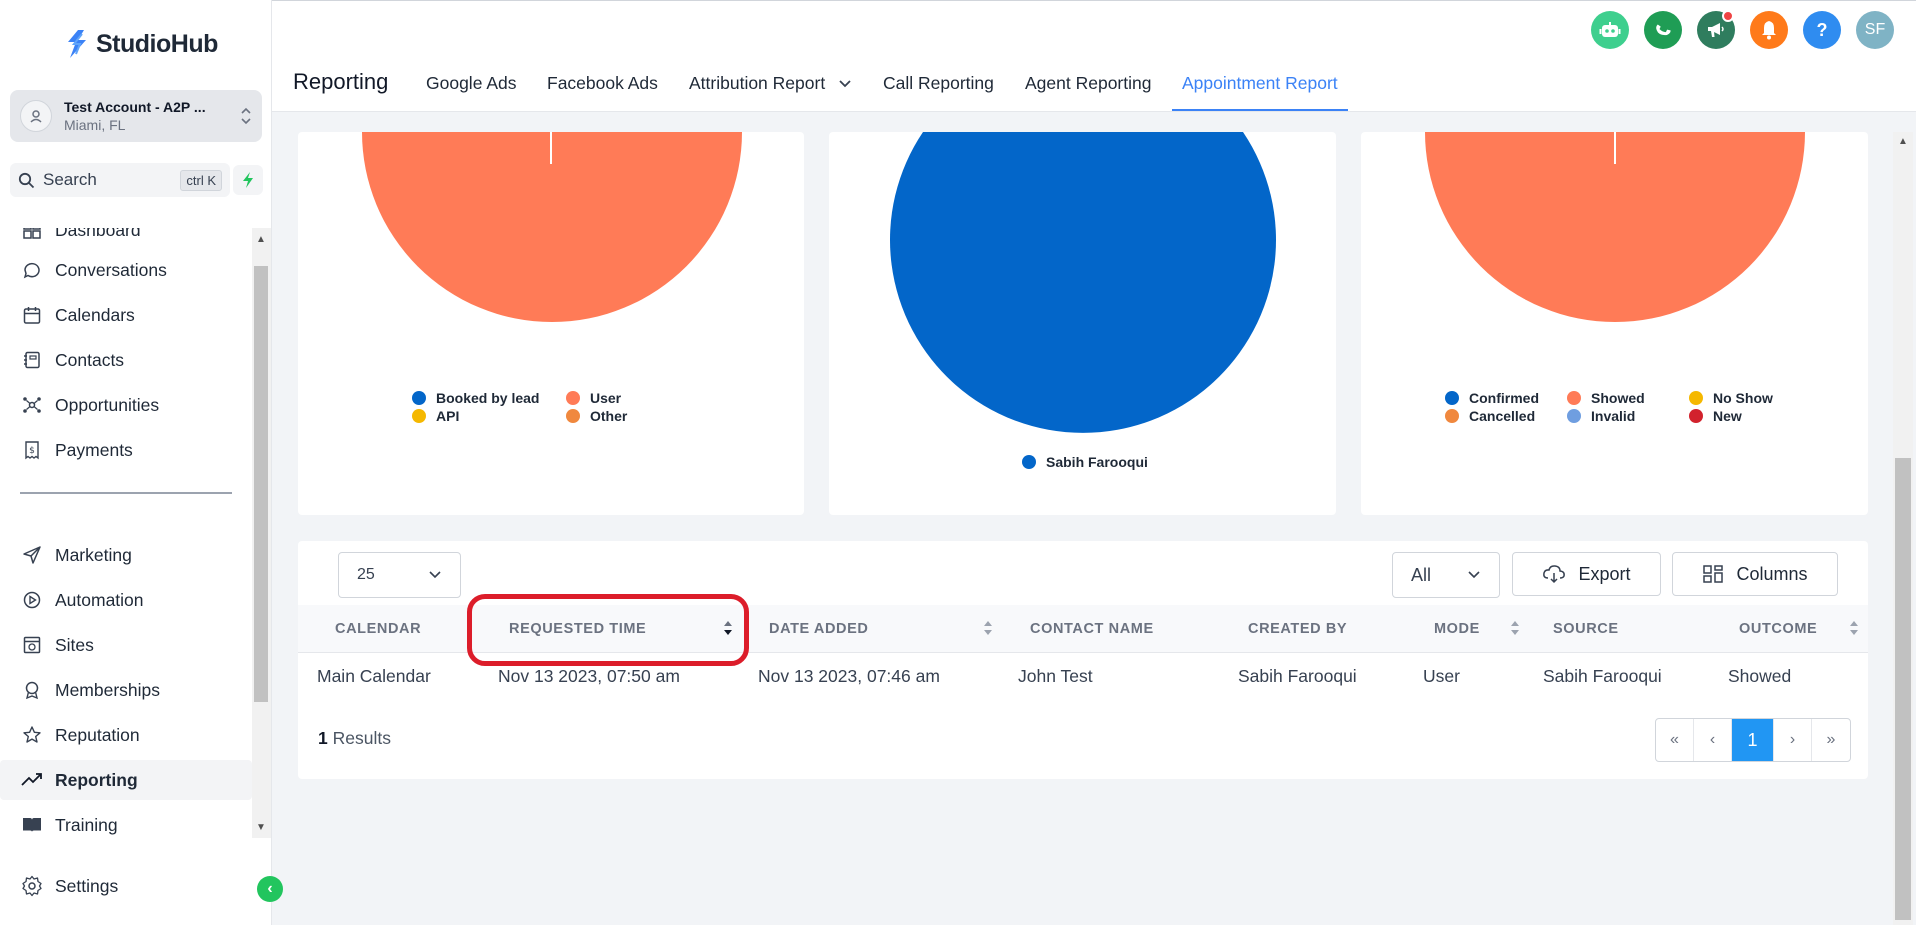 Image resolution: width=1916 pixels, height=925 pixels. I want to click on sidebar-scrollbar-thumb, so click(261, 484).